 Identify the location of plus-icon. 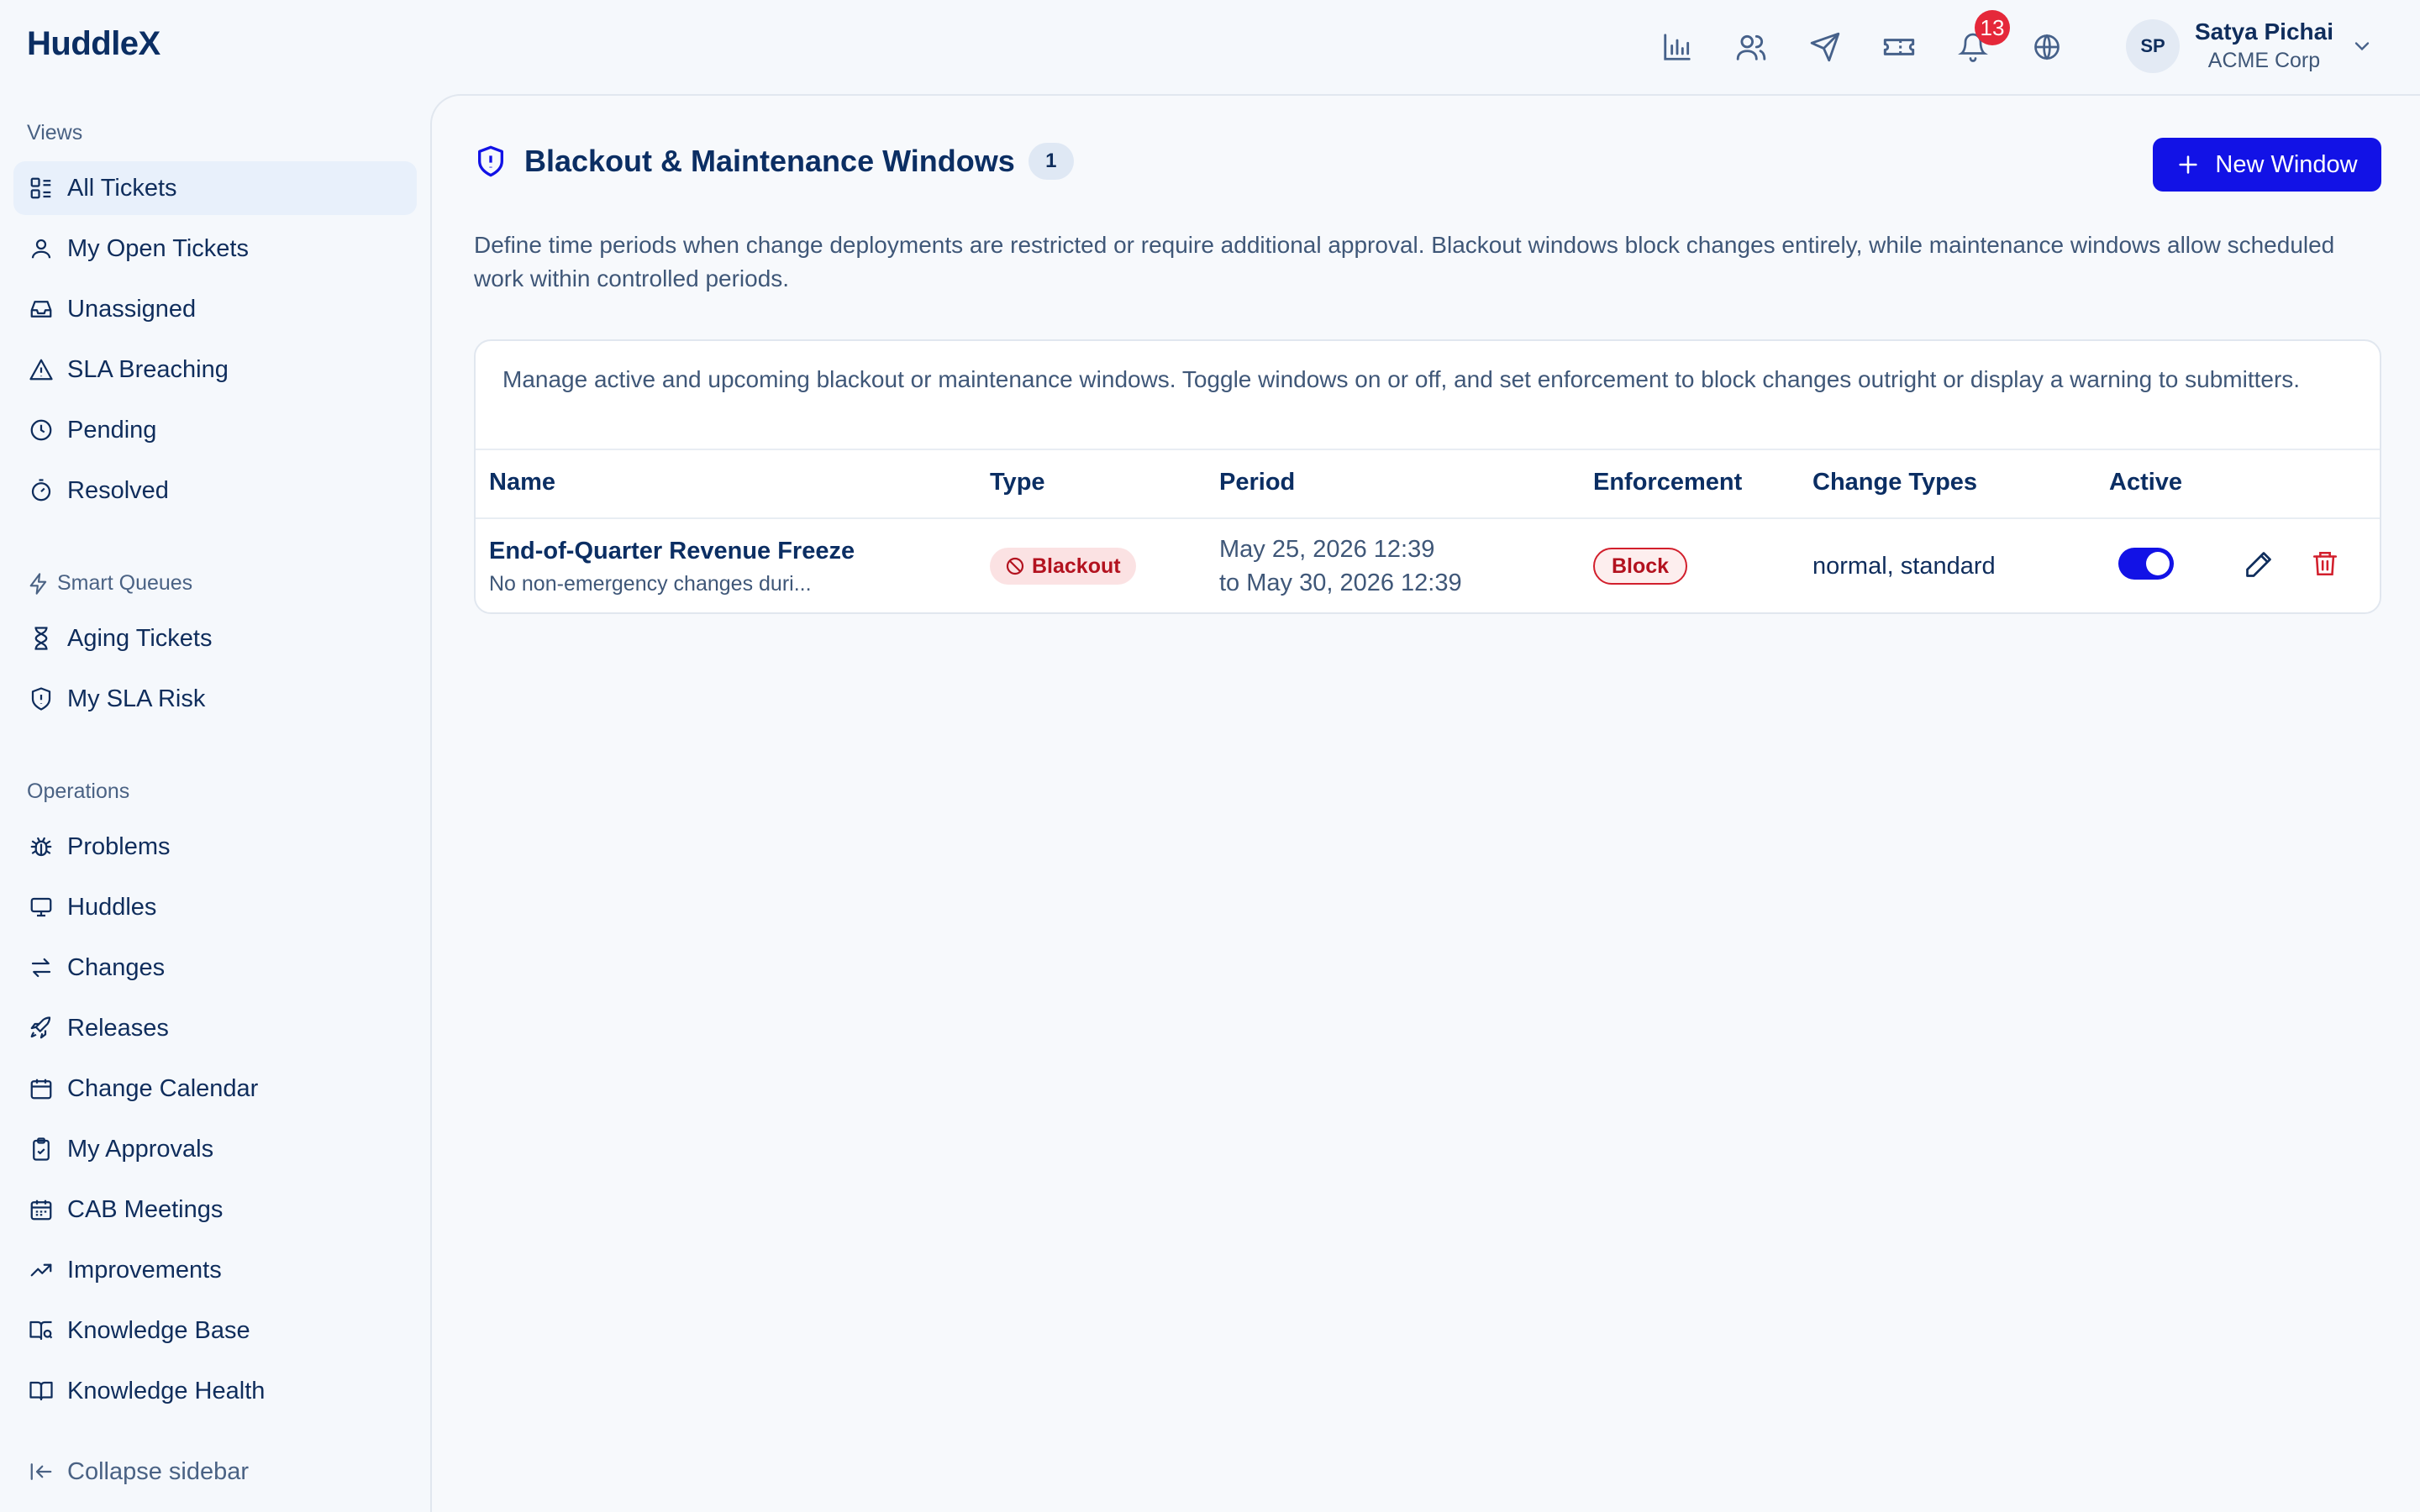
(2188, 164).